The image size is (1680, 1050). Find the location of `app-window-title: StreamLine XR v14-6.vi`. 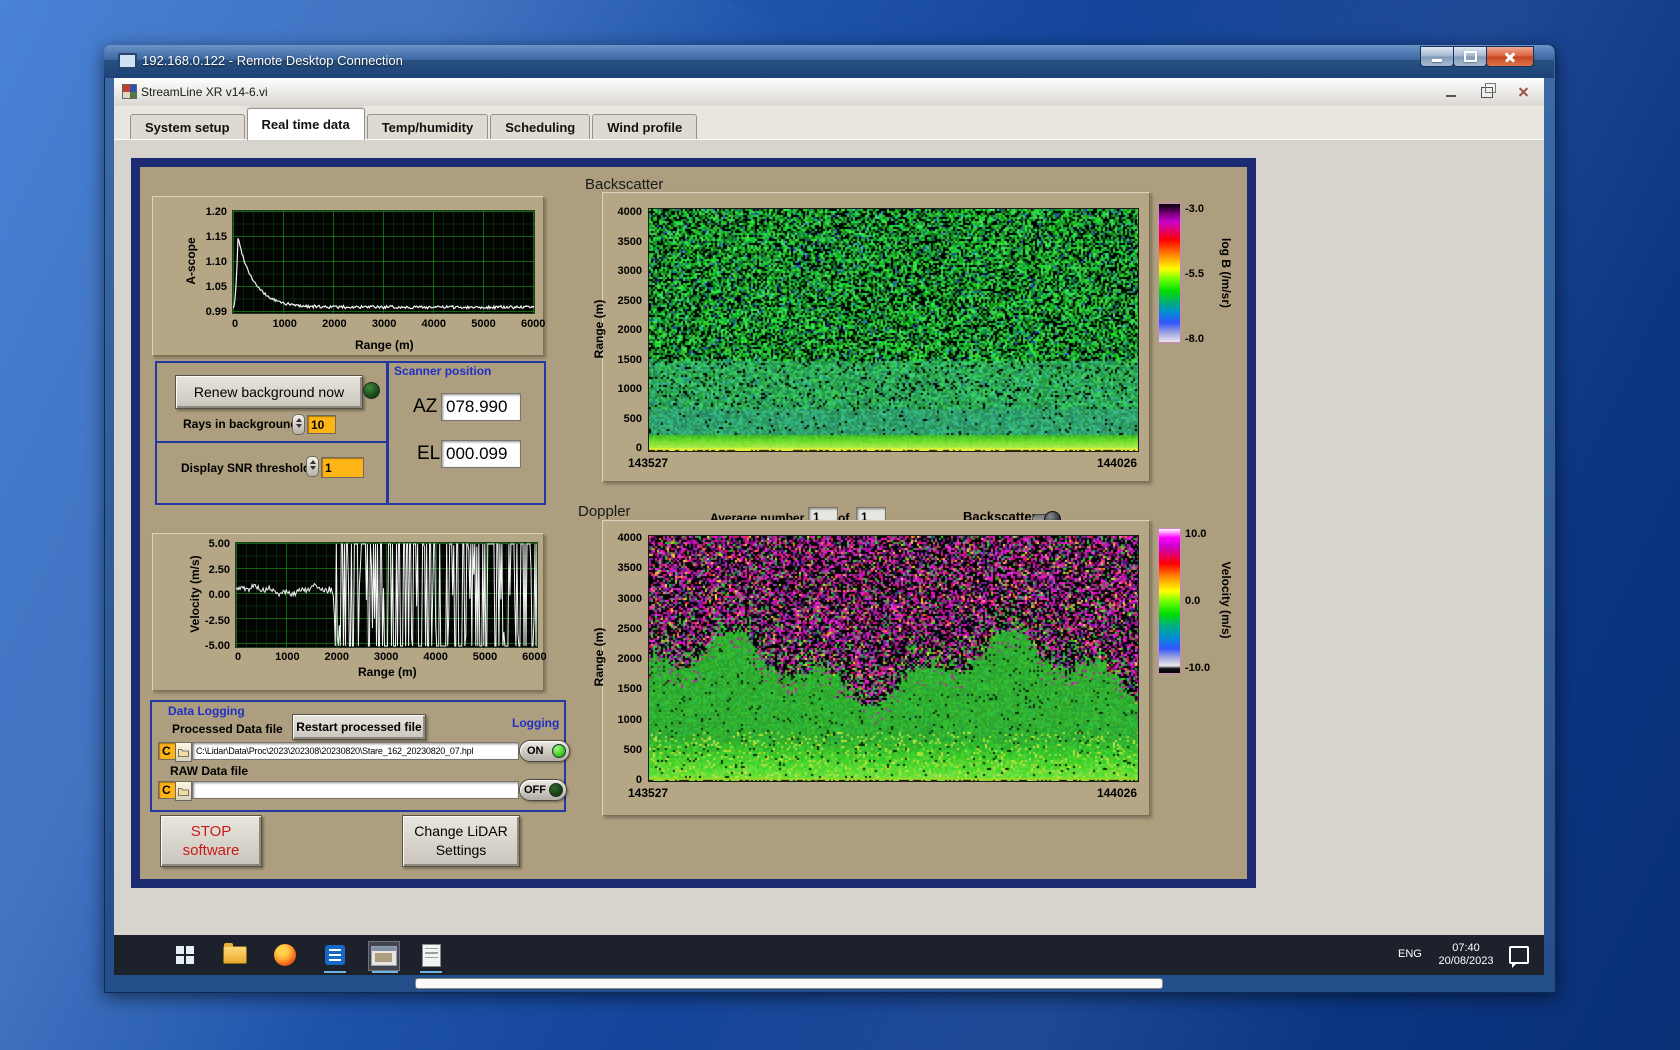

app-window-title: StreamLine XR v14-6.vi is located at coordinates (204, 92).